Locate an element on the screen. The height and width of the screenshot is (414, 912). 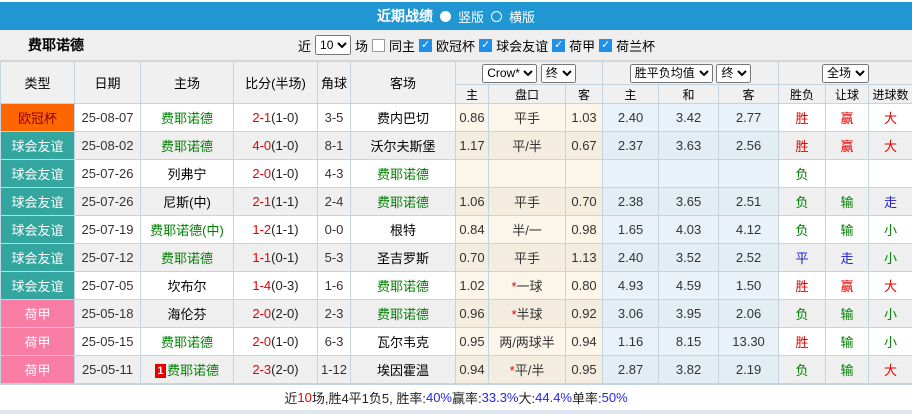
eredivisie-label: 荷甲 is located at coordinates (582, 45).